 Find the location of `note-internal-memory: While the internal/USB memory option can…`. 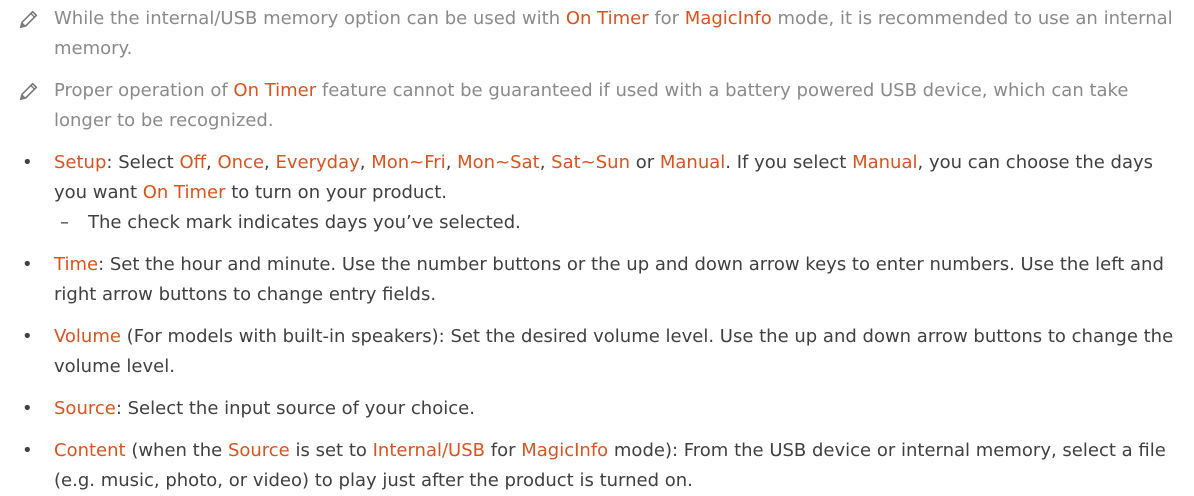

note-internal-memory: While the internal/USB memory option can… is located at coordinates (597, 34).